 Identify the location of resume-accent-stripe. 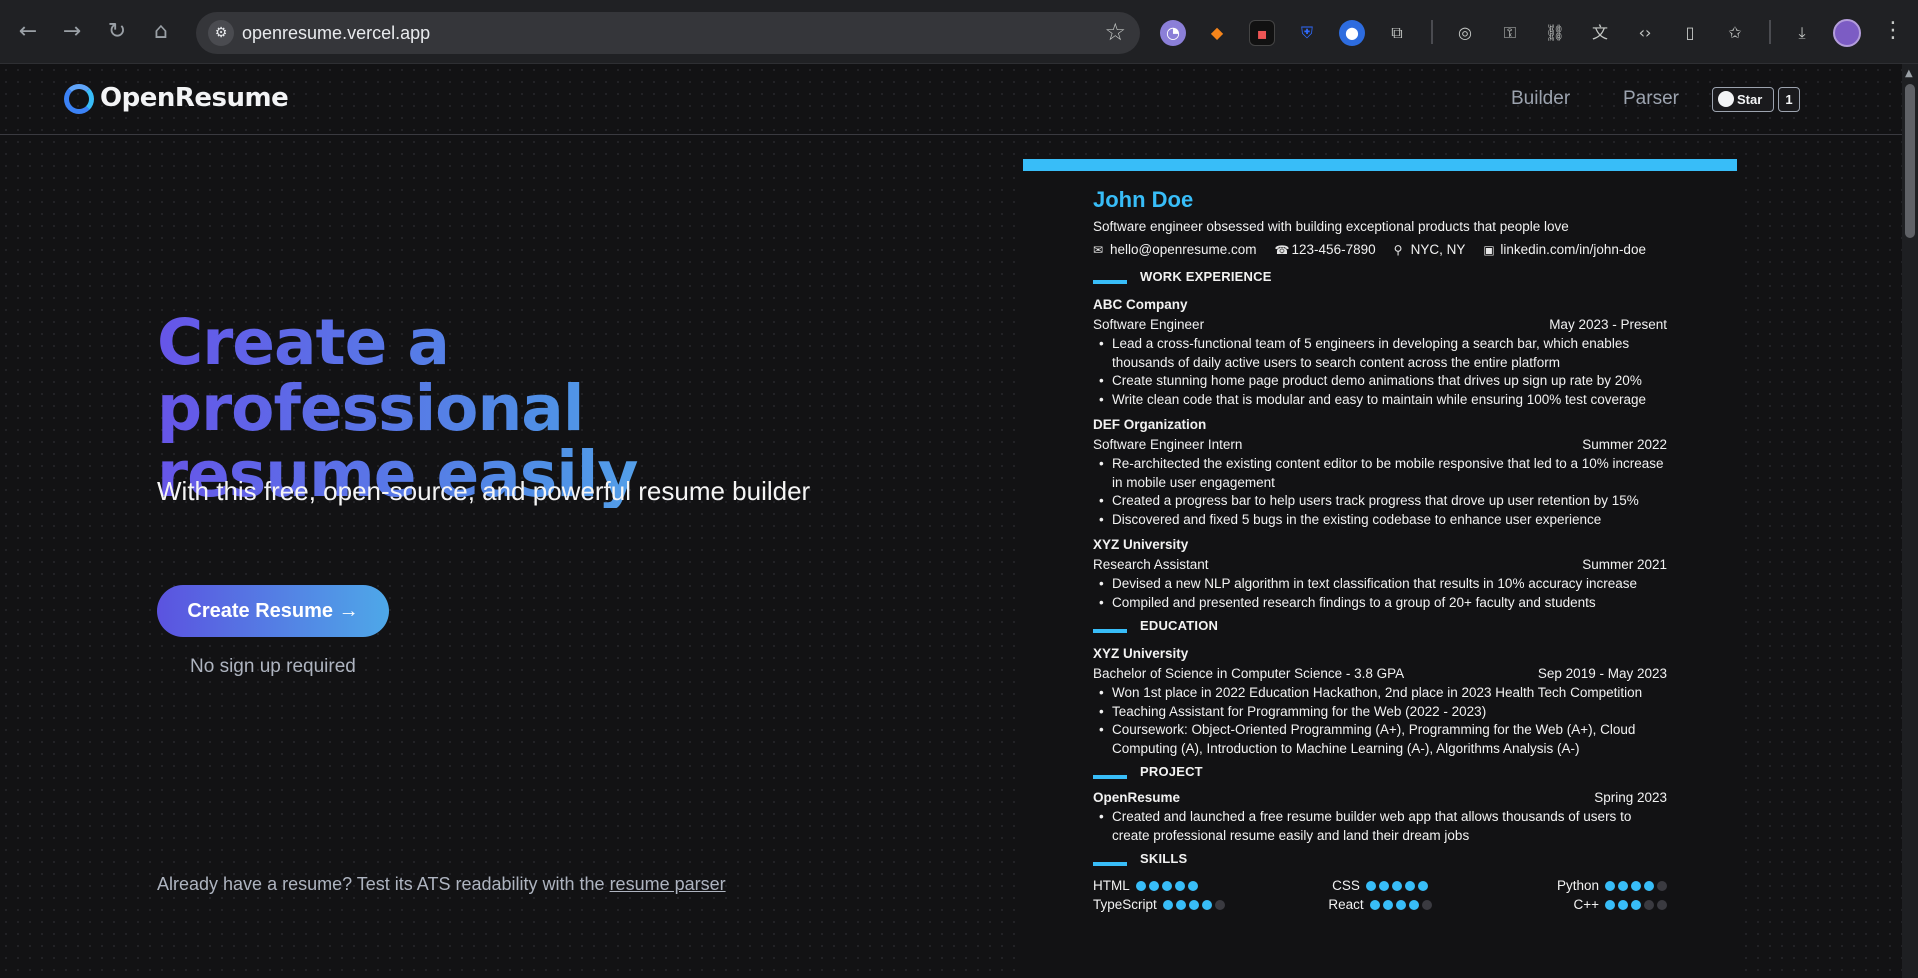
(1380, 165).